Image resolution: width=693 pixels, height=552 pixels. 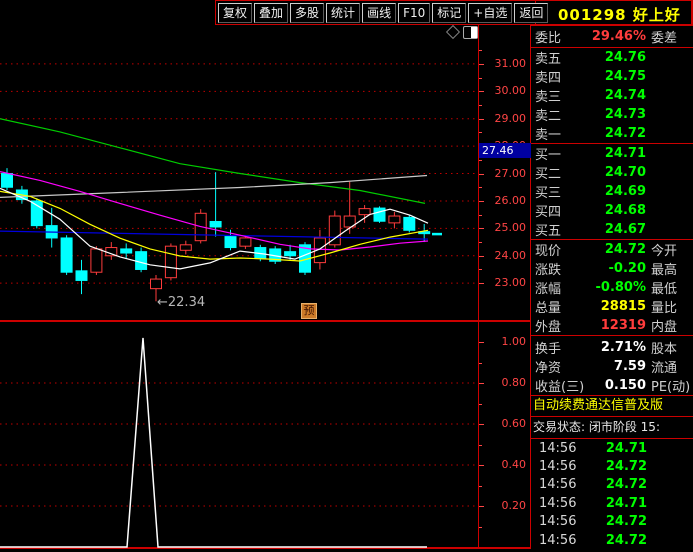 What do you see at coordinates (271, 12) in the screenshot?
I see `toolbar-button-叠加: 叠加` at bounding box center [271, 12].